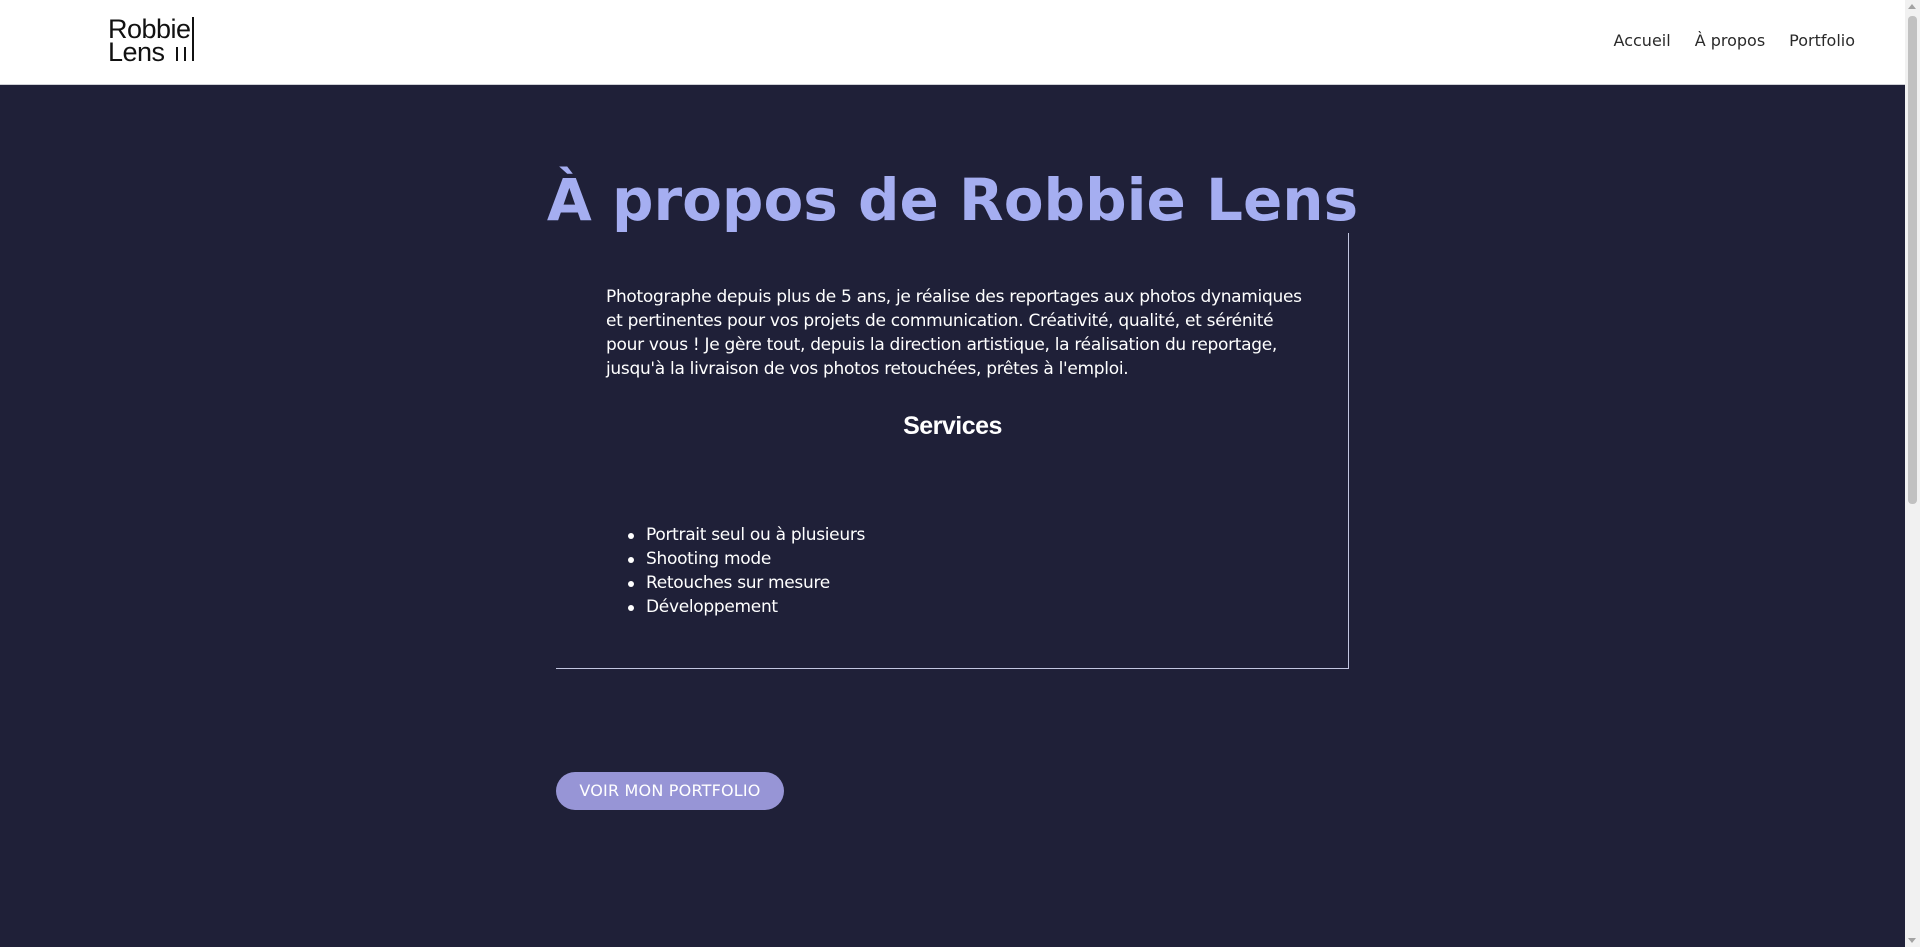 This screenshot has width=1920, height=947. I want to click on service-item: Retouches sur mesure, so click(746, 583).